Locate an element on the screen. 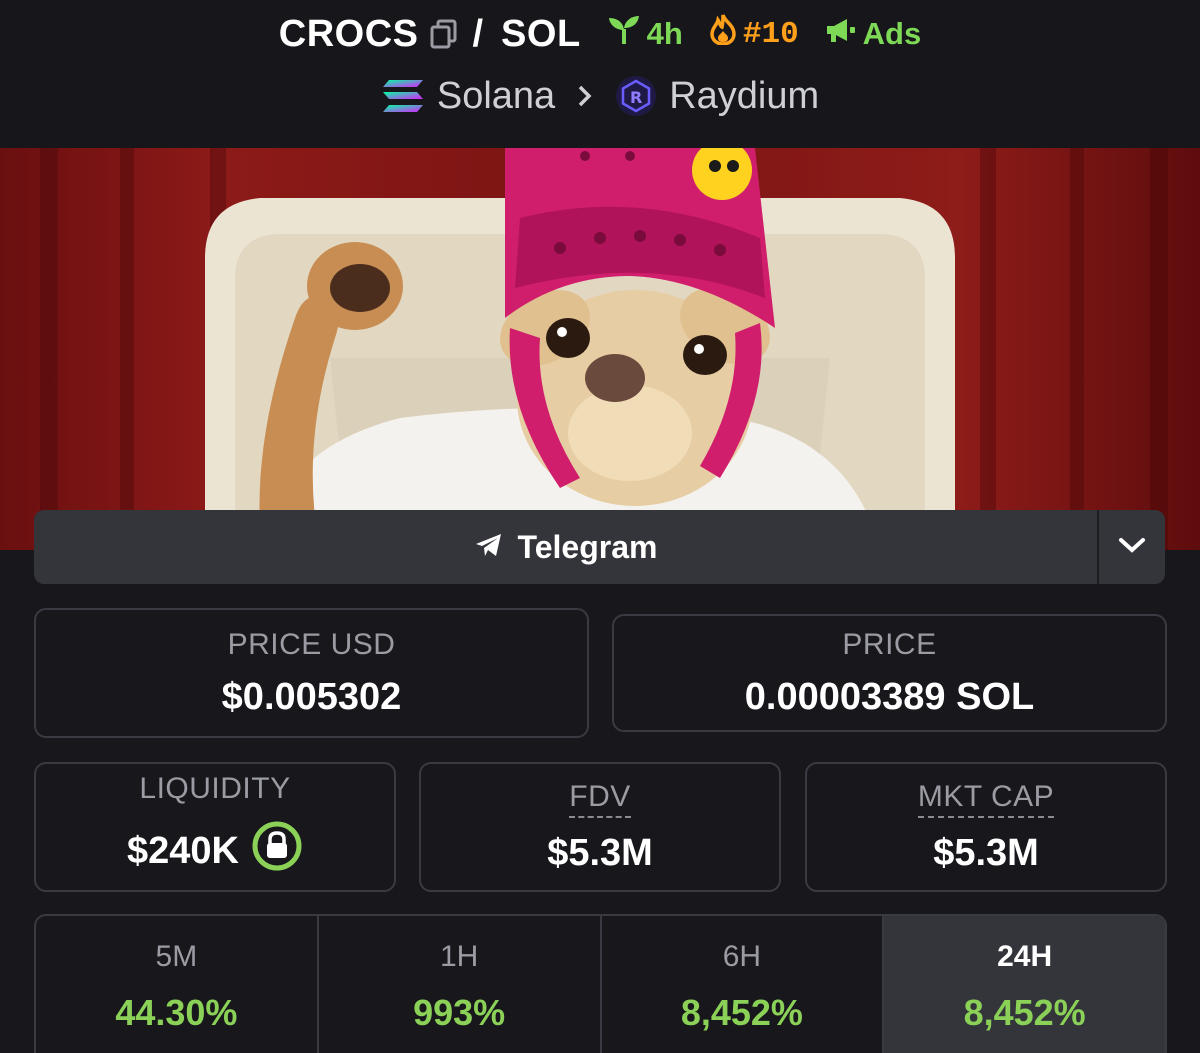 This screenshot has height=1053, width=1200. tab-1h: 1H 993% is located at coordinates (460, 984).